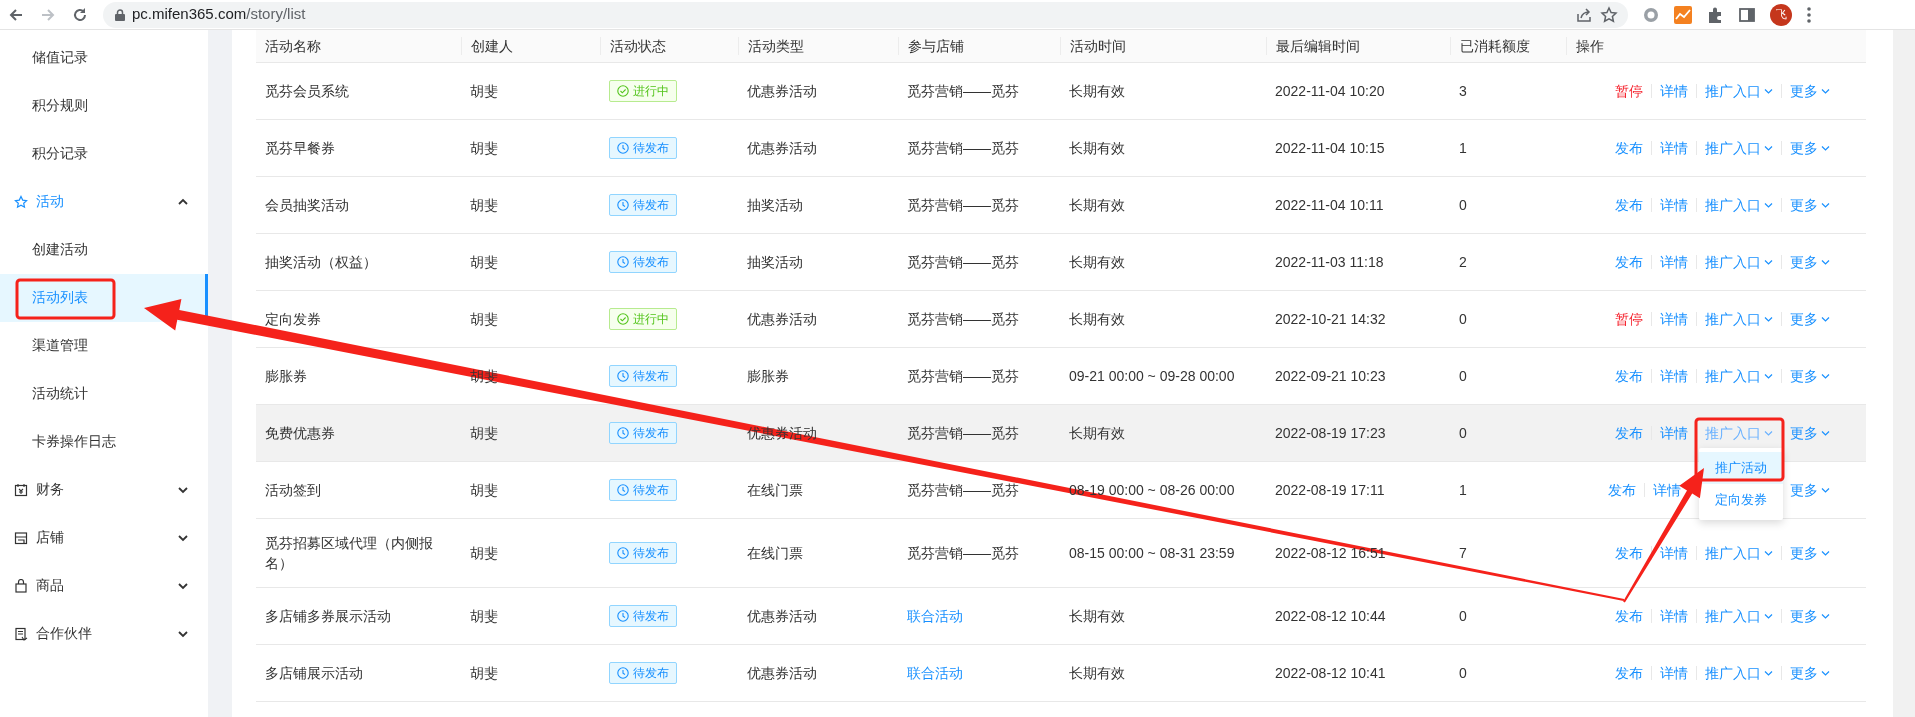 This screenshot has width=1915, height=717. What do you see at coordinates (1330, 490) in the screenshot?
I see `table-cell-text: 2022-08-19 17:11` at bounding box center [1330, 490].